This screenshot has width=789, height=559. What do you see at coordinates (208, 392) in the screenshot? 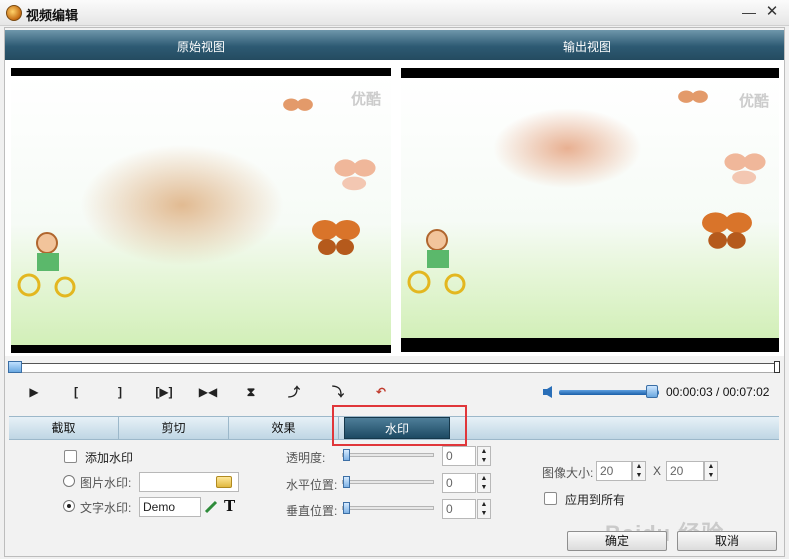
I see `step-button: ▶◀` at bounding box center [208, 392].